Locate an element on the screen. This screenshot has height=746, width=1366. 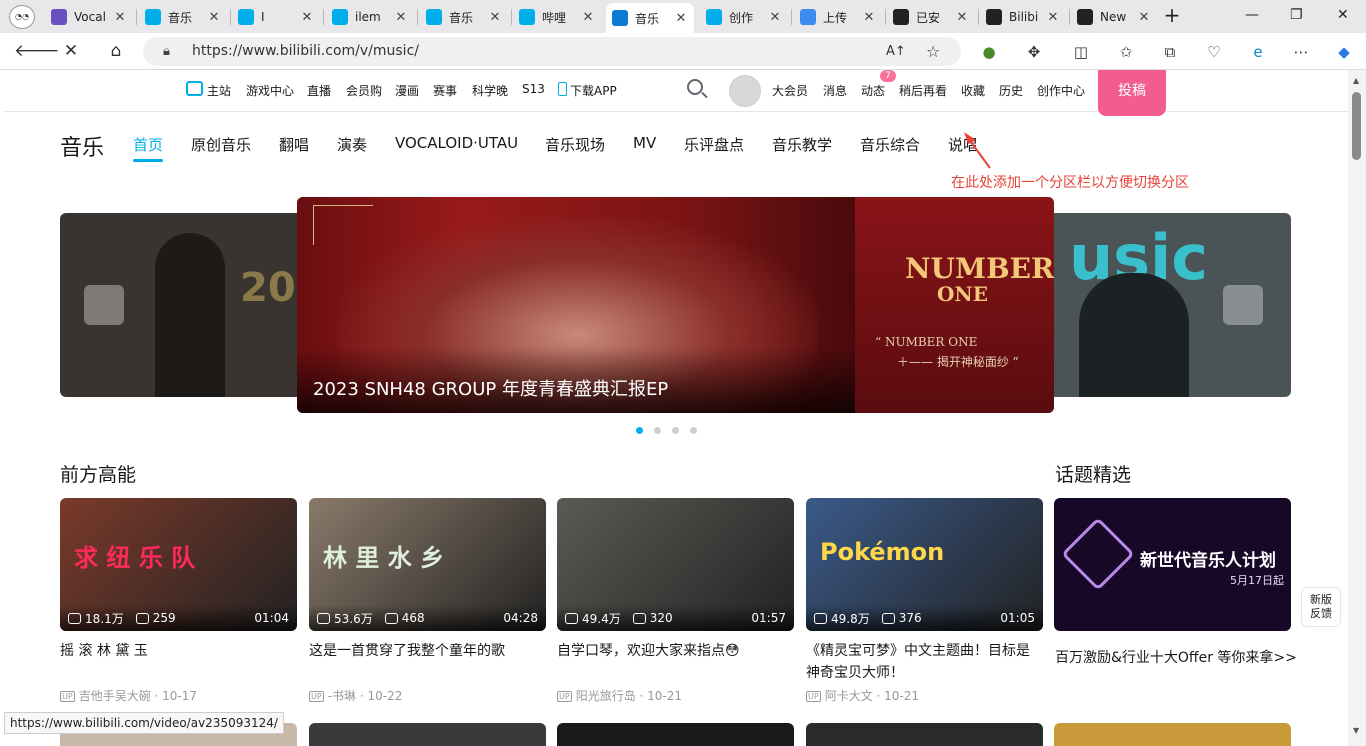
tab-perform: 演奏 is located at coordinates (352, 144).